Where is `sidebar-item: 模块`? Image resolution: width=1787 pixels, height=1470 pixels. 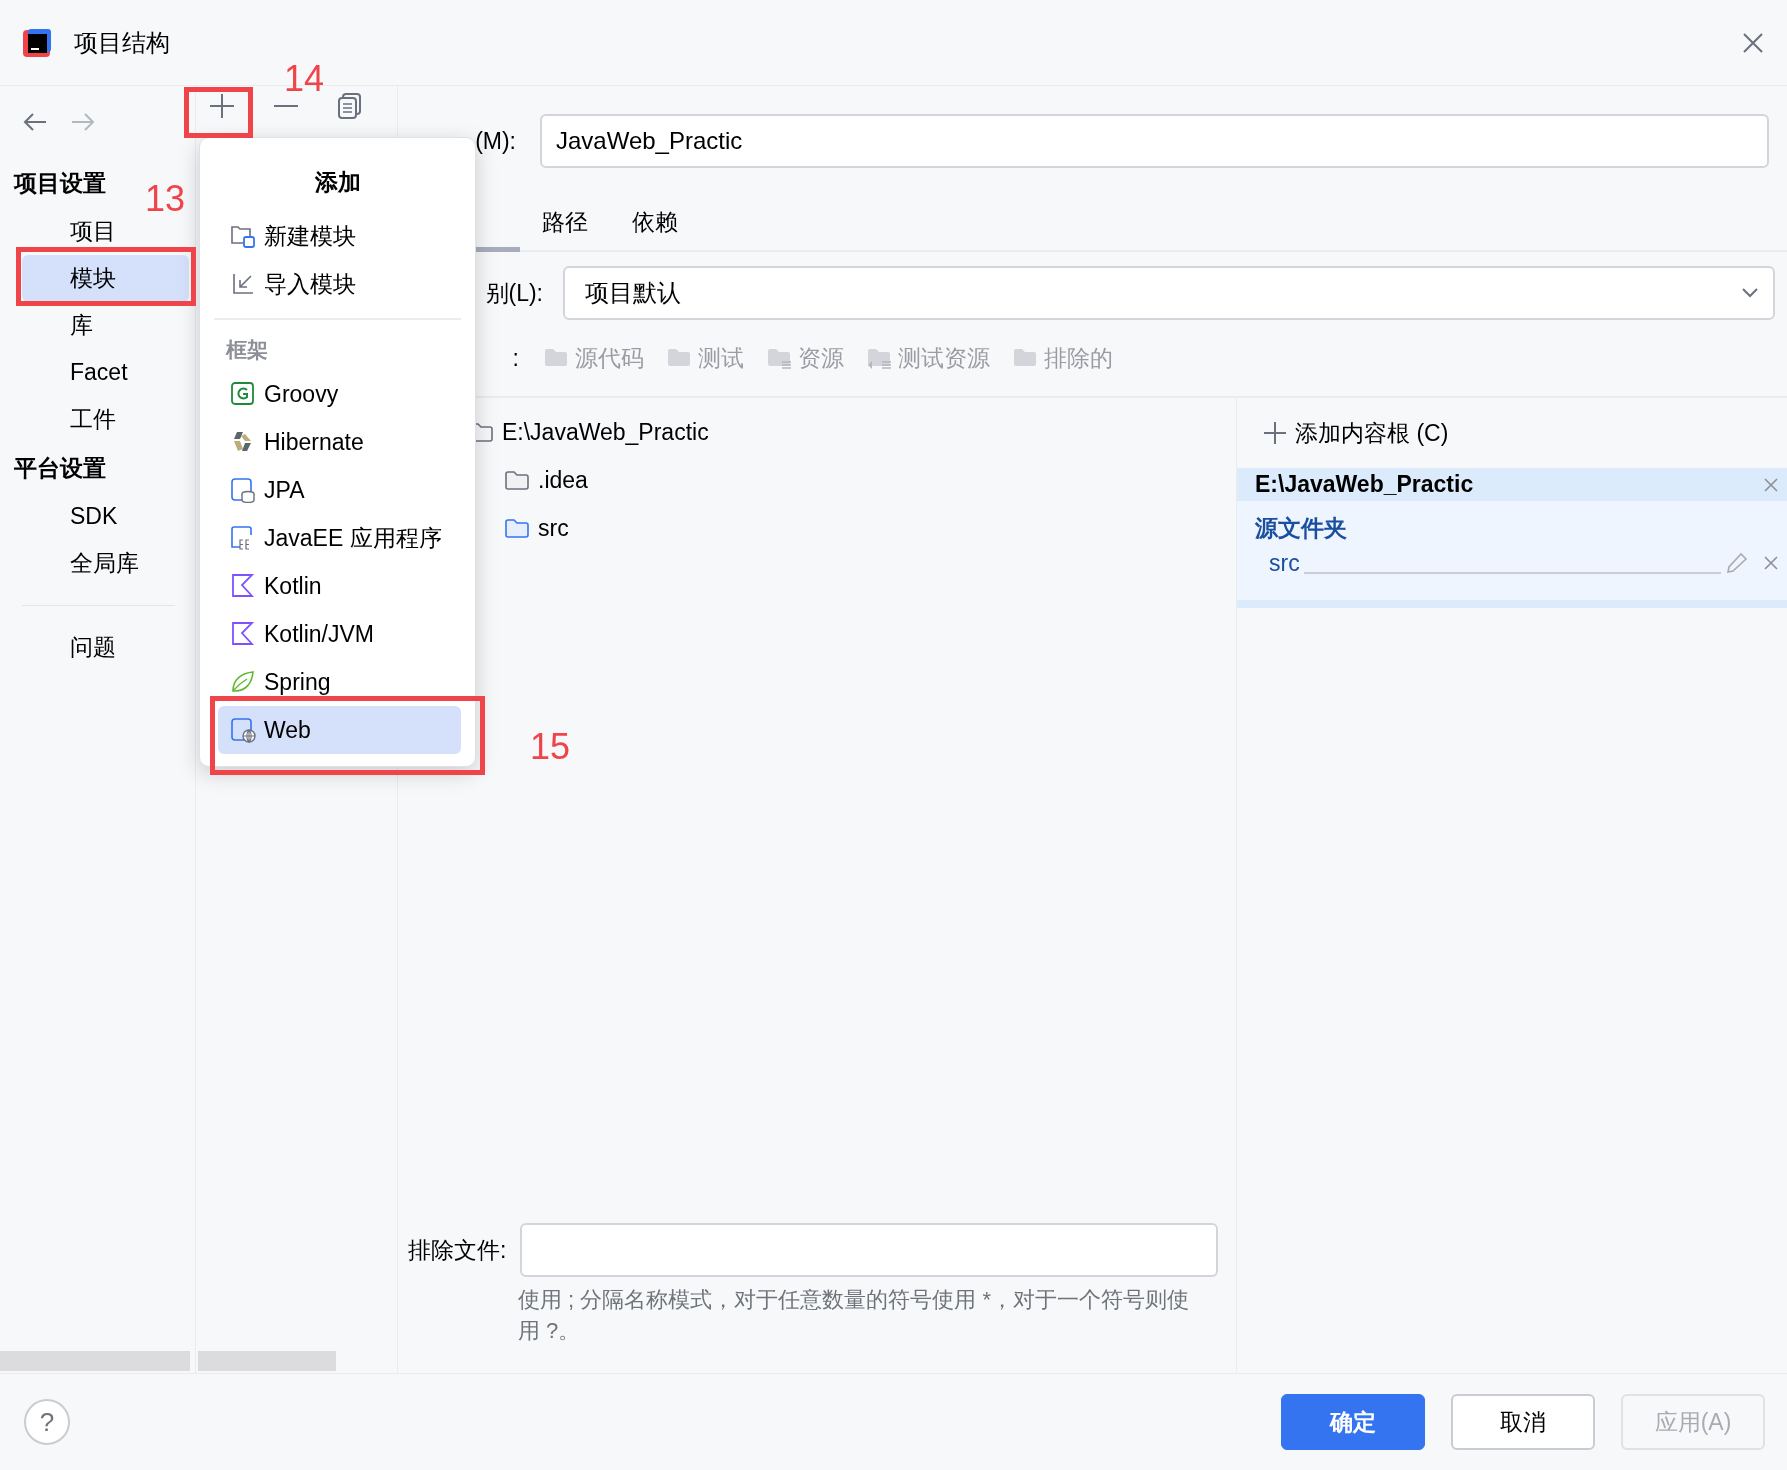 sidebar-item: 模块 is located at coordinates (105, 278).